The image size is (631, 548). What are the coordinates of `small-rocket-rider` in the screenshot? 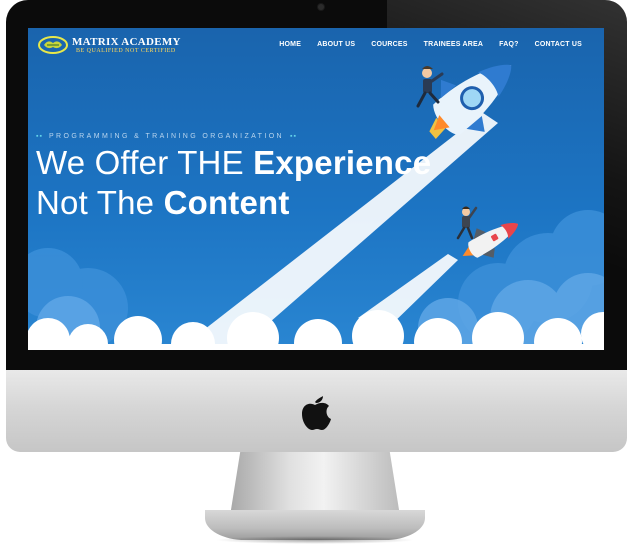 It's located at (467, 223).